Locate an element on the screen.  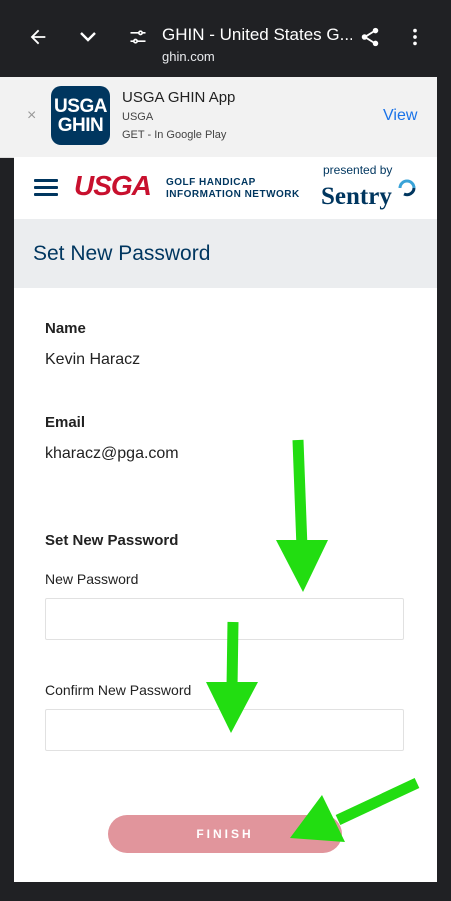
page-title: Set New Password is located at coordinates (122, 253).